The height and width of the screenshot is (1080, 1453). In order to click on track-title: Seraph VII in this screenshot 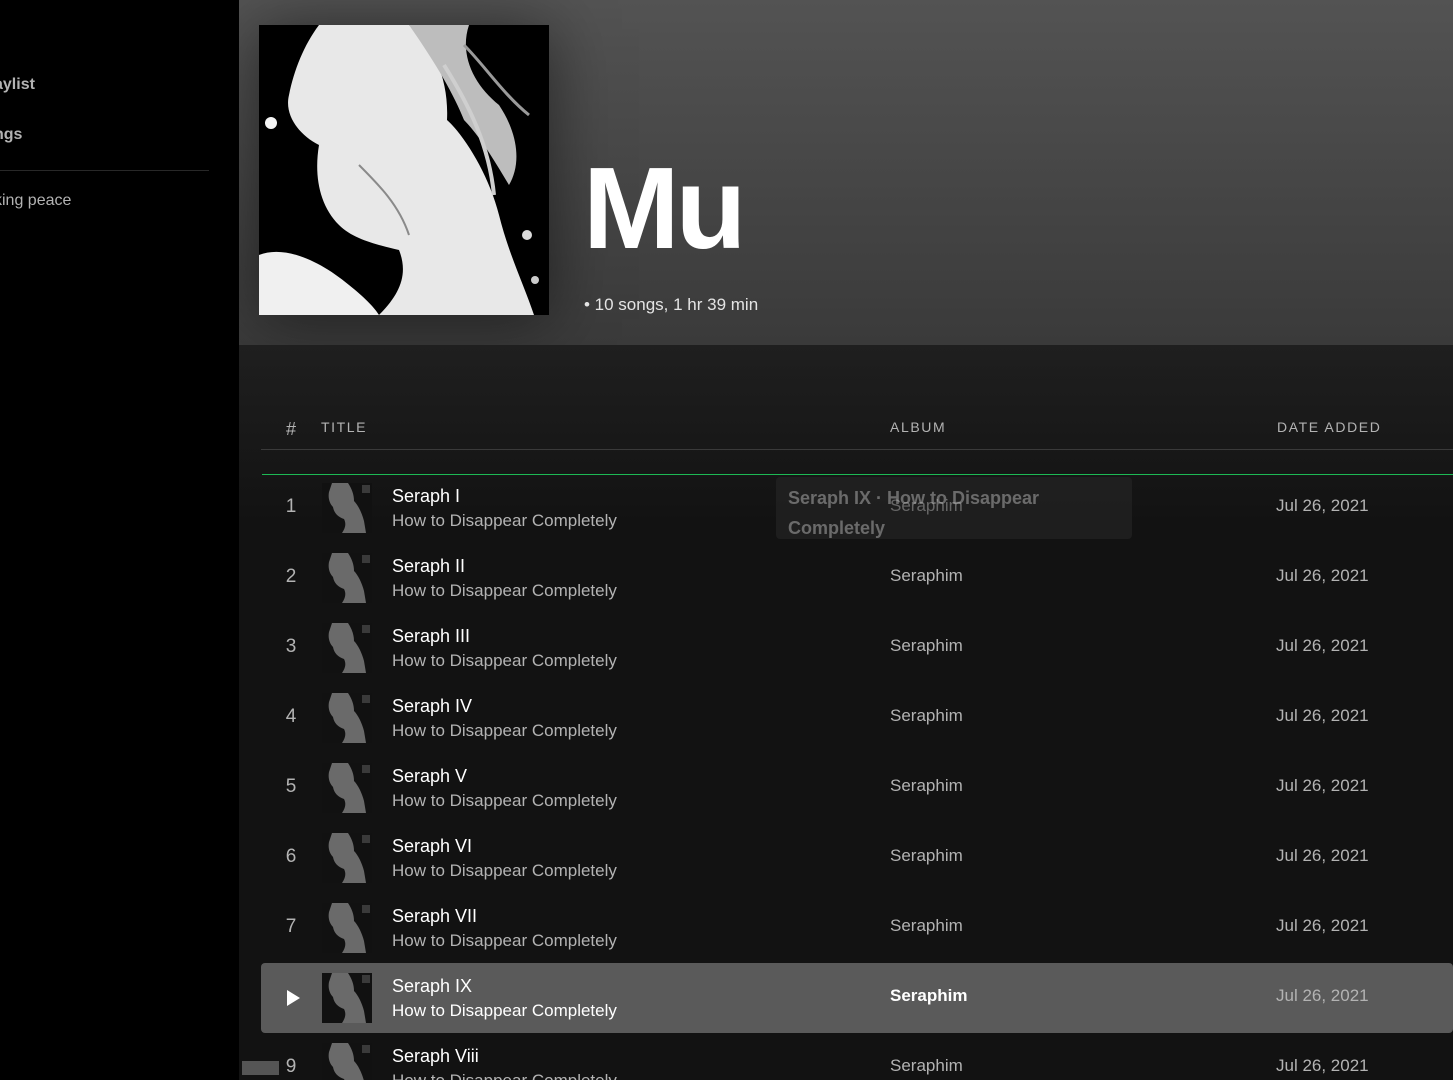, I will do `click(434, 916)`.